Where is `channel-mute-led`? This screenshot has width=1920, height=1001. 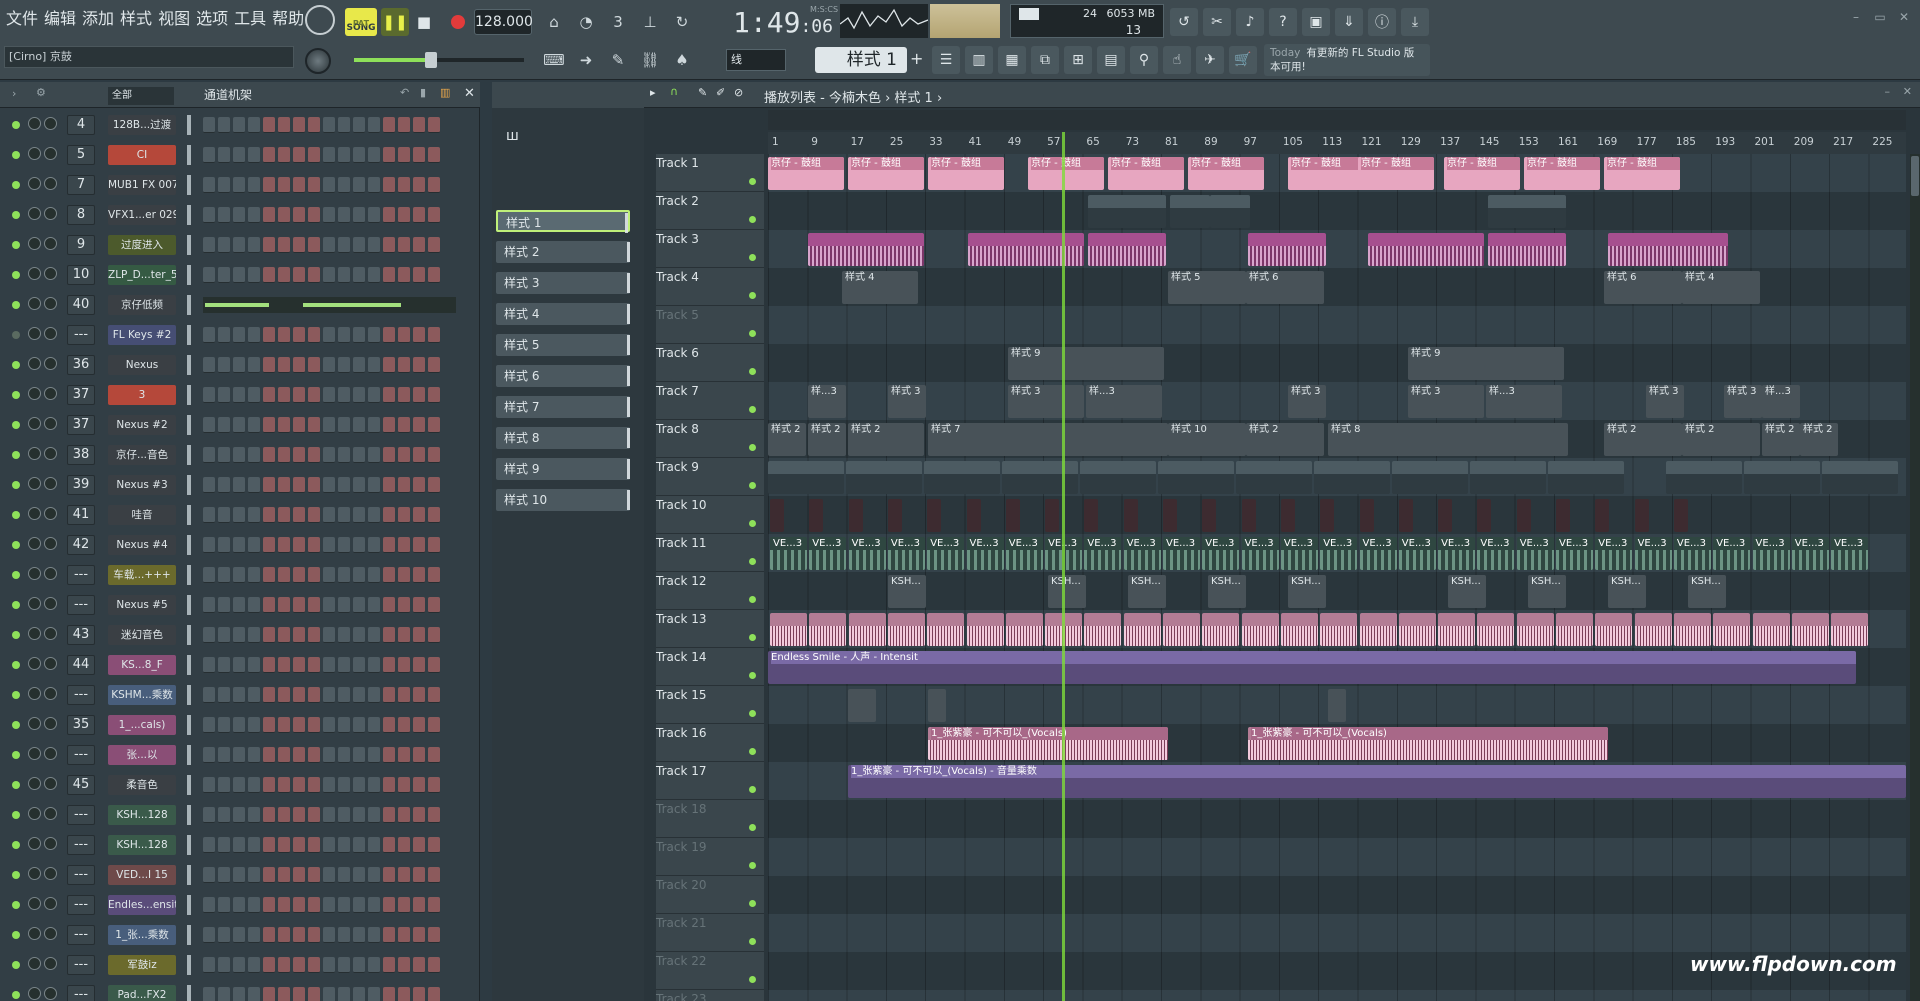 channel-mute-led is located at coordinates (16, 185).